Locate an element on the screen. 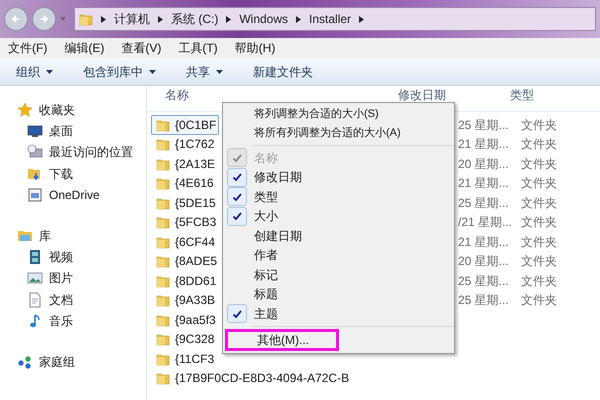  nav-item: 图片 is located at coordinates (61, 278).